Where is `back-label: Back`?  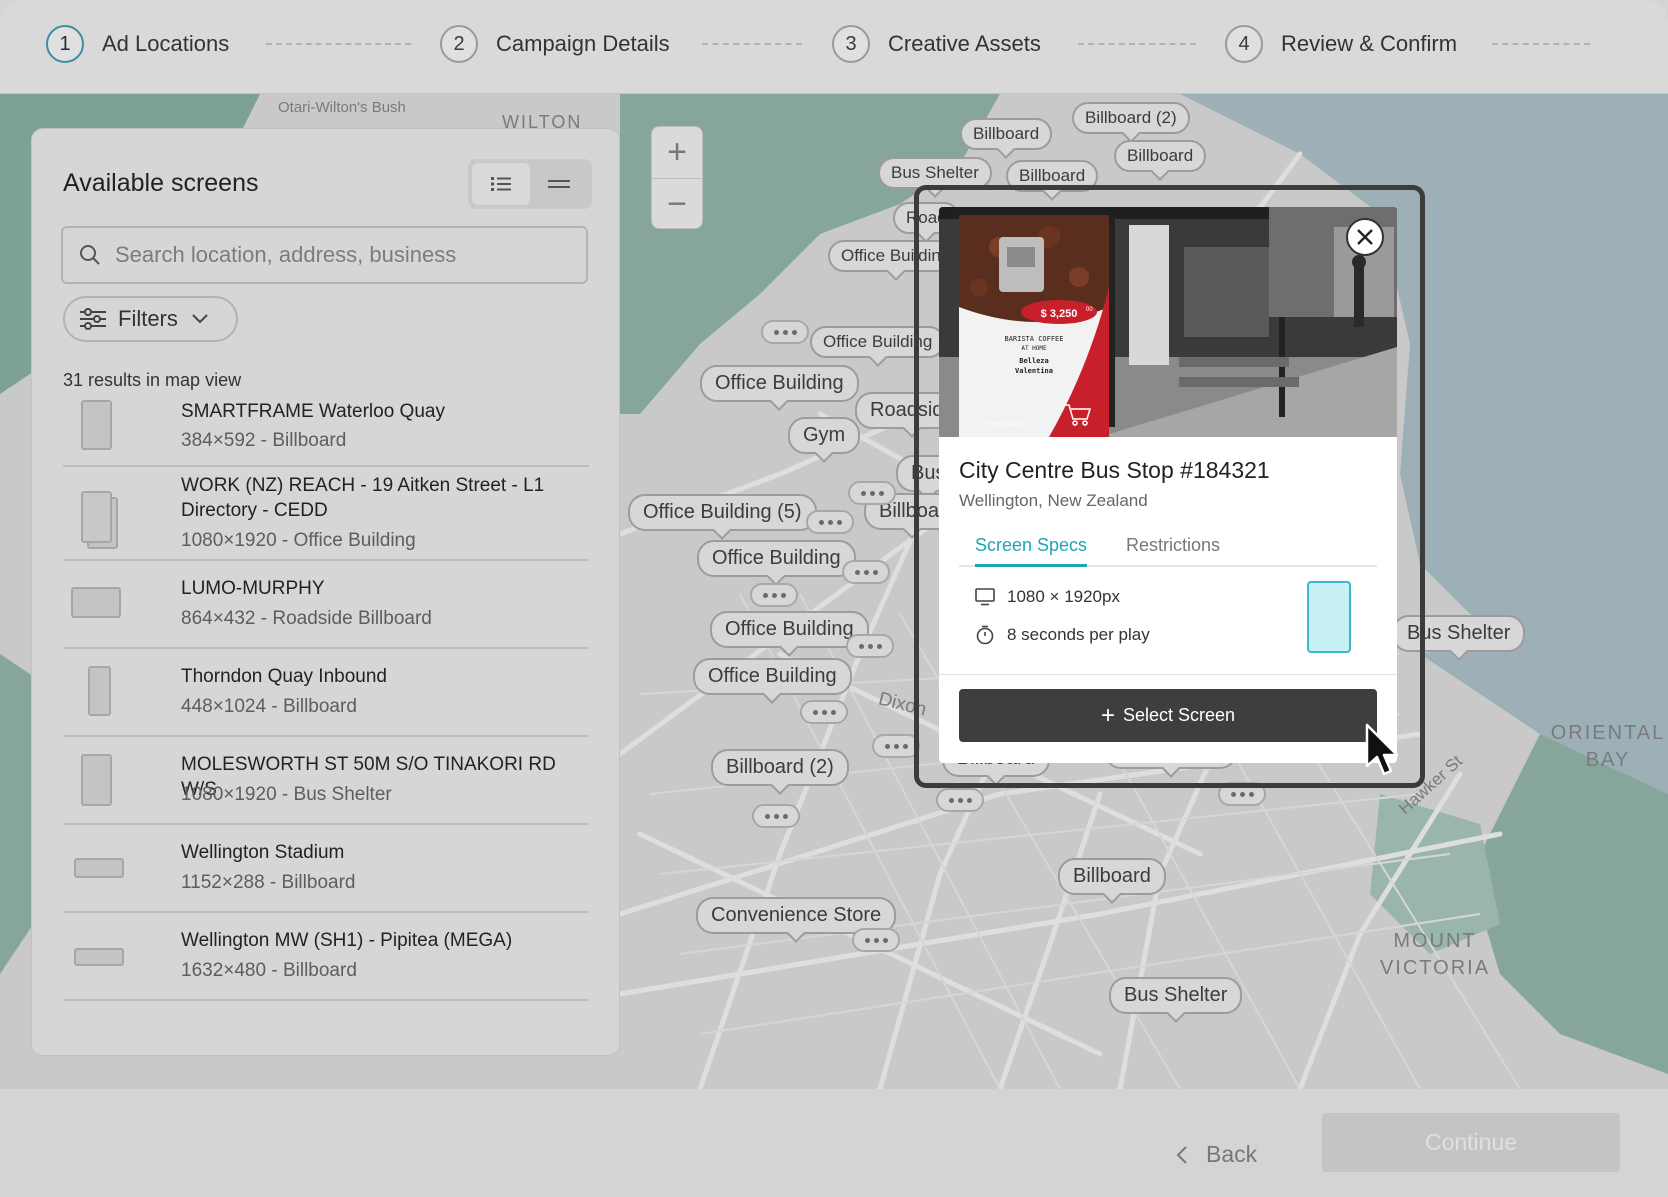
back-label: Back is located at coordinates (1232, 1154).